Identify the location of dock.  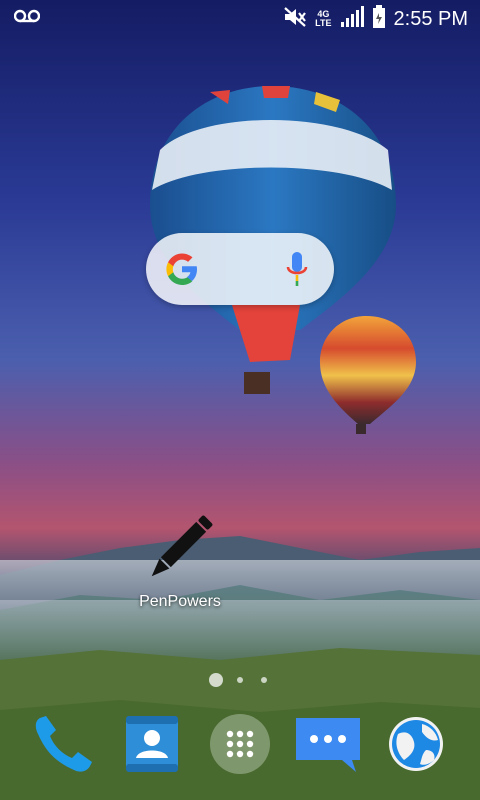
(240, 747).